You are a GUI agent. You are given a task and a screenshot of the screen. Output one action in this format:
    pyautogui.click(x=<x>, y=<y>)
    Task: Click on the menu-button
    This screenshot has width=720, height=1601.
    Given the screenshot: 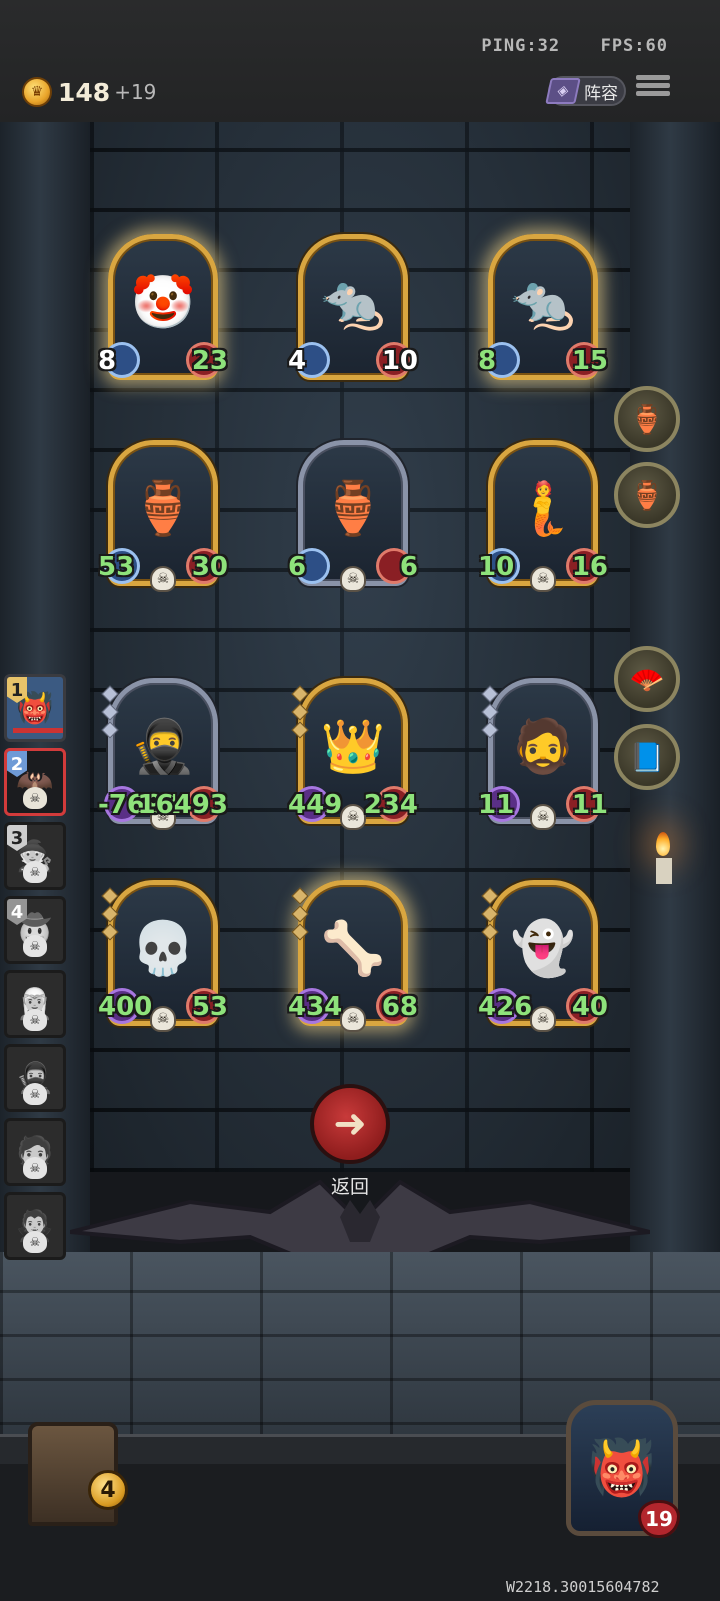 What is the action you would take?
    pyautogui.click(x=653, y=89)
    